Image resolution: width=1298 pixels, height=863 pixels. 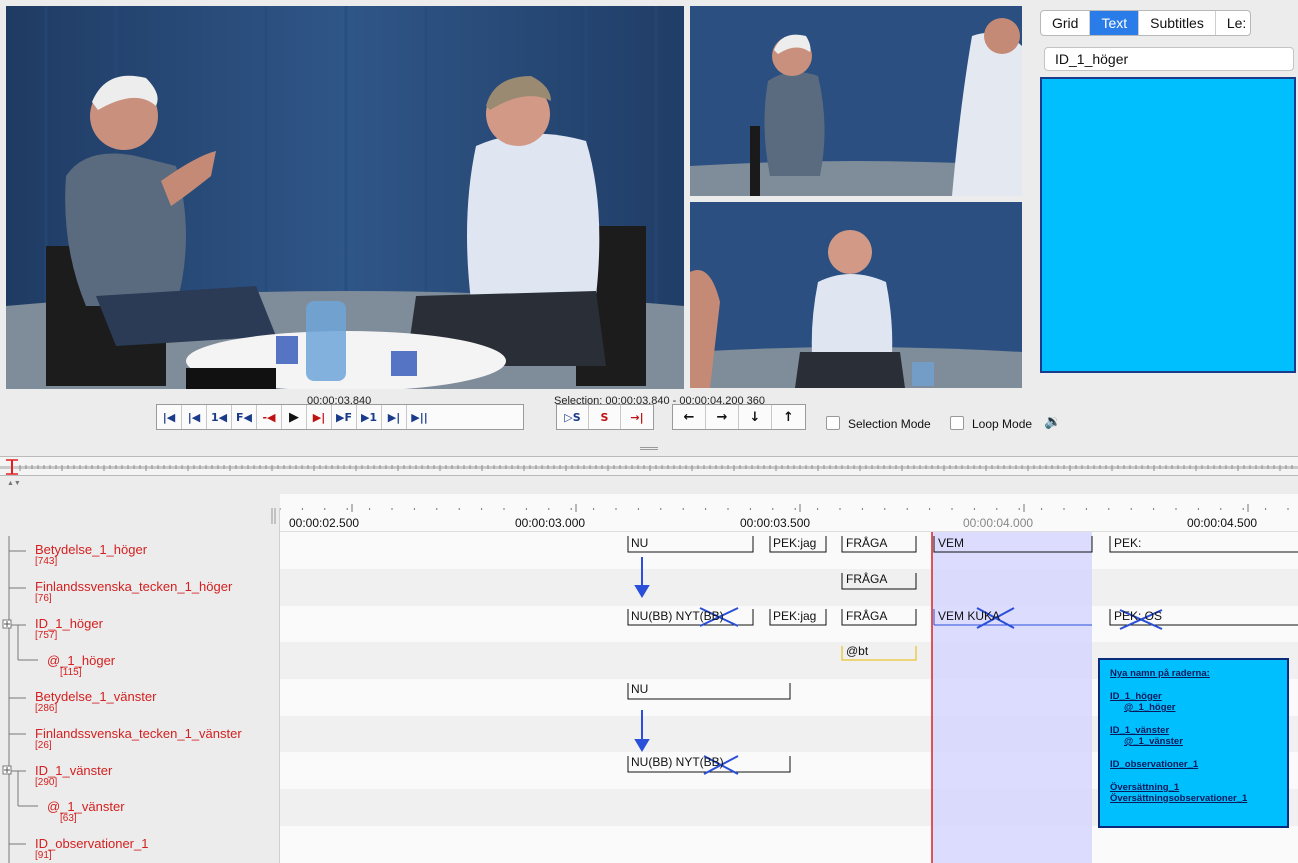 What do you see at coordinates (369, 417) in the screenshot?
I see `forward-one-second-button: ▶1` at bounding box center [369, 417].